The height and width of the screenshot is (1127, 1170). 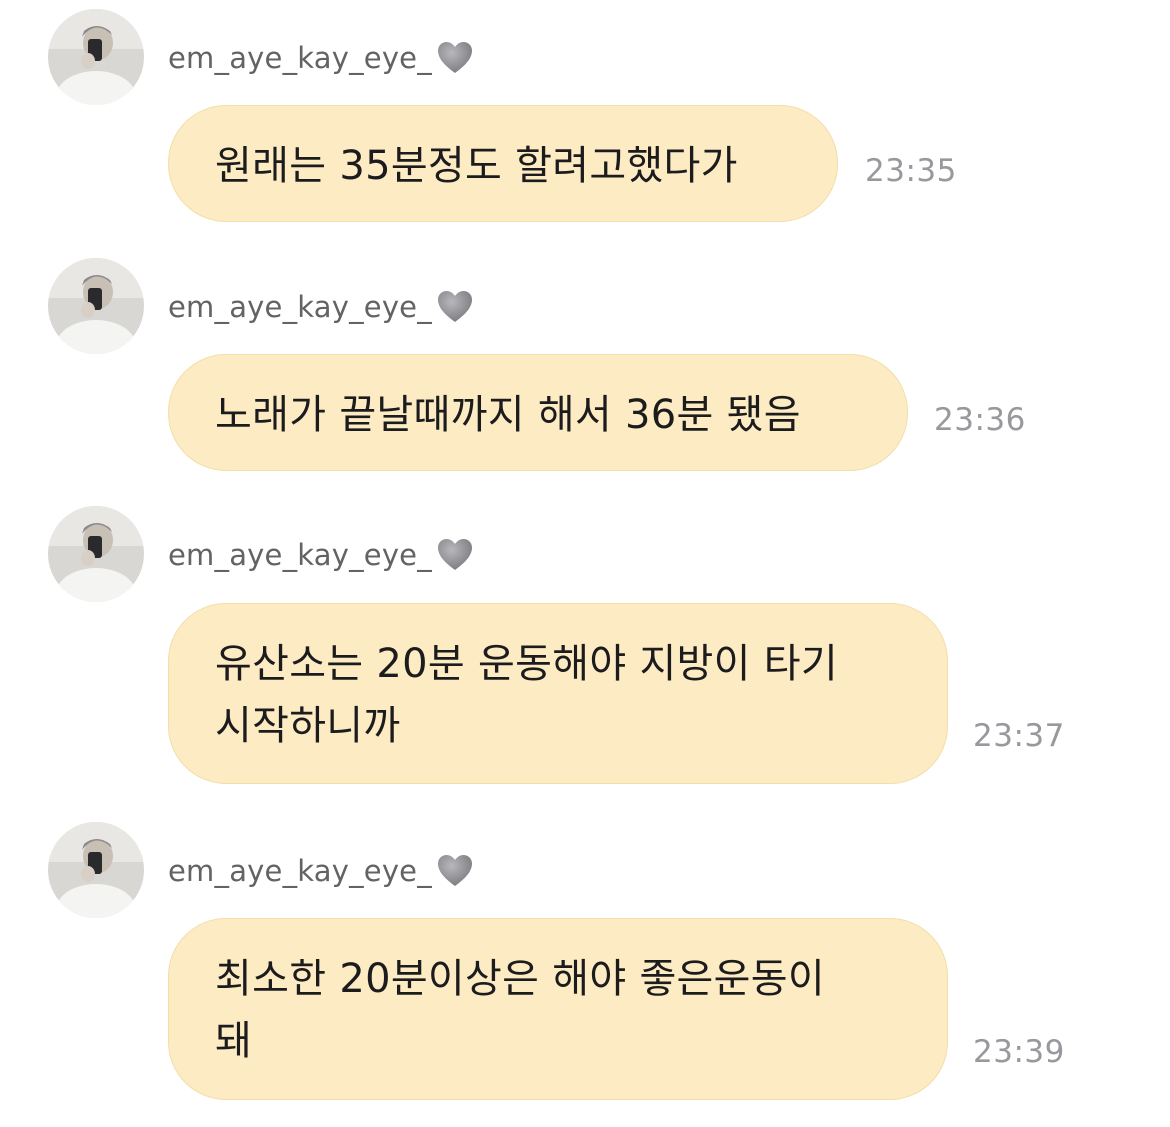 I want to click on message-timestamp: 23:35, so click(x=911, y=171).